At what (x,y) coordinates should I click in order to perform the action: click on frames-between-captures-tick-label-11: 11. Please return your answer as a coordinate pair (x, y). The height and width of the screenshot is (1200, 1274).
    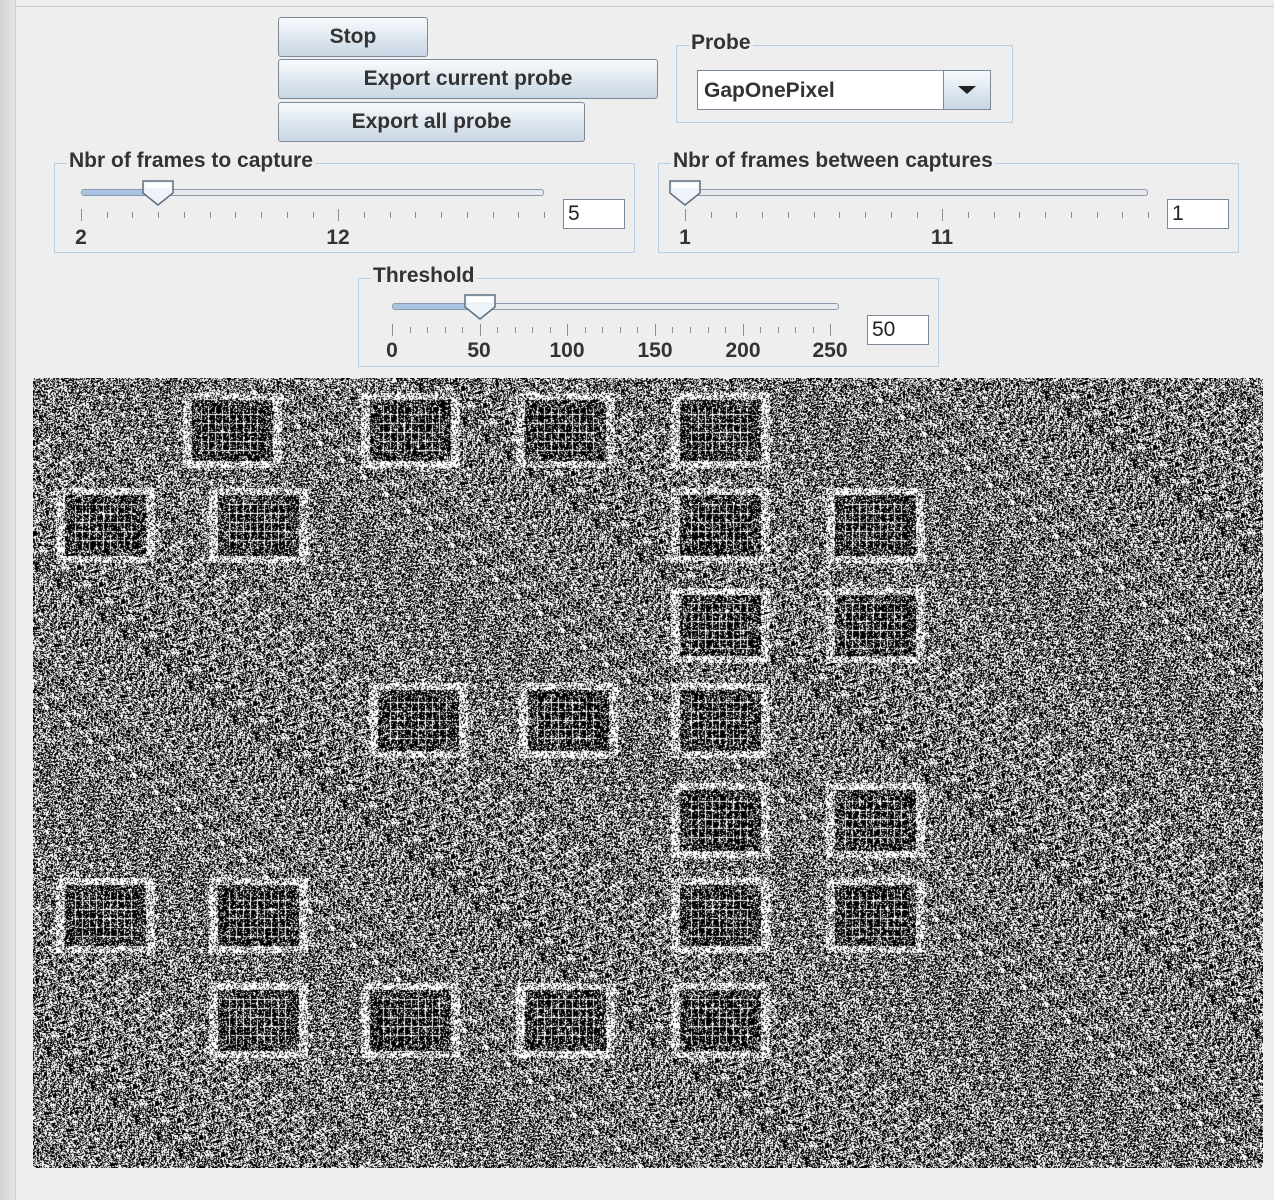
    Looking at the image, I should click on (942, 237).